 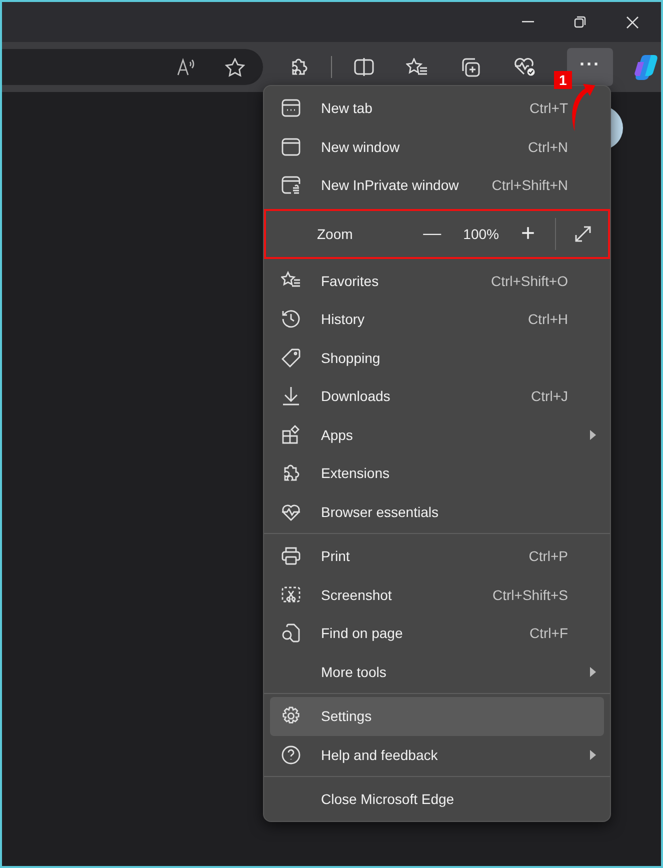 I want to click on menu-item: Close Microsoft Edge, so click(x=437, y=799).